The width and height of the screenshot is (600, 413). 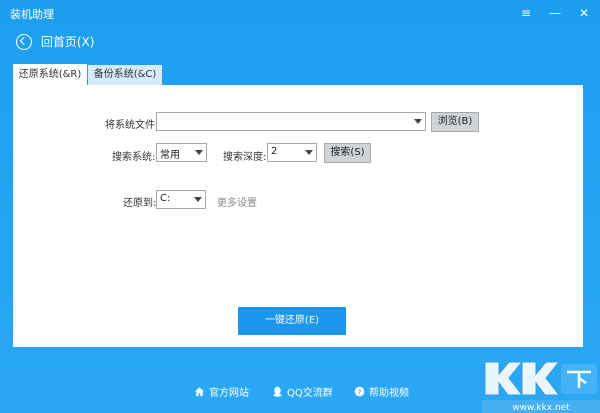 What do you see at coordinates (237, 201) in the screenshot?
I see `more-settings-link: 更多设置` at bounding box center [237, 201].